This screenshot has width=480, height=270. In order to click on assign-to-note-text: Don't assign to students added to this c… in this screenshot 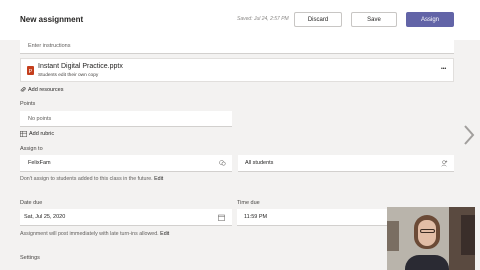, I will do `click(86, 179)`.